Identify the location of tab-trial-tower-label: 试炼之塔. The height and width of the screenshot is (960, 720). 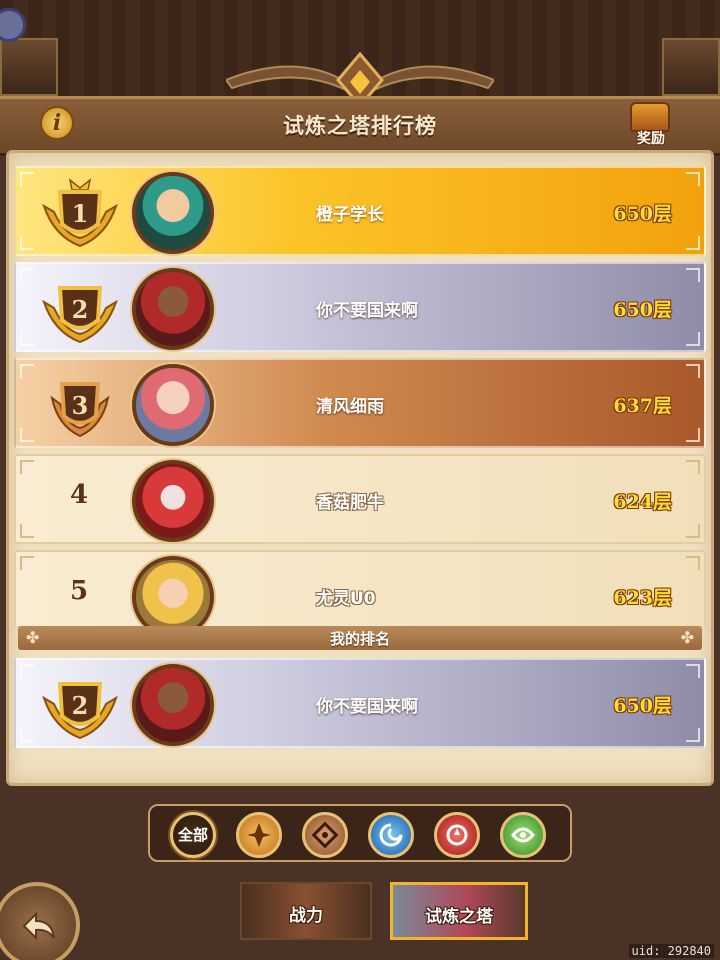
(459, 917).